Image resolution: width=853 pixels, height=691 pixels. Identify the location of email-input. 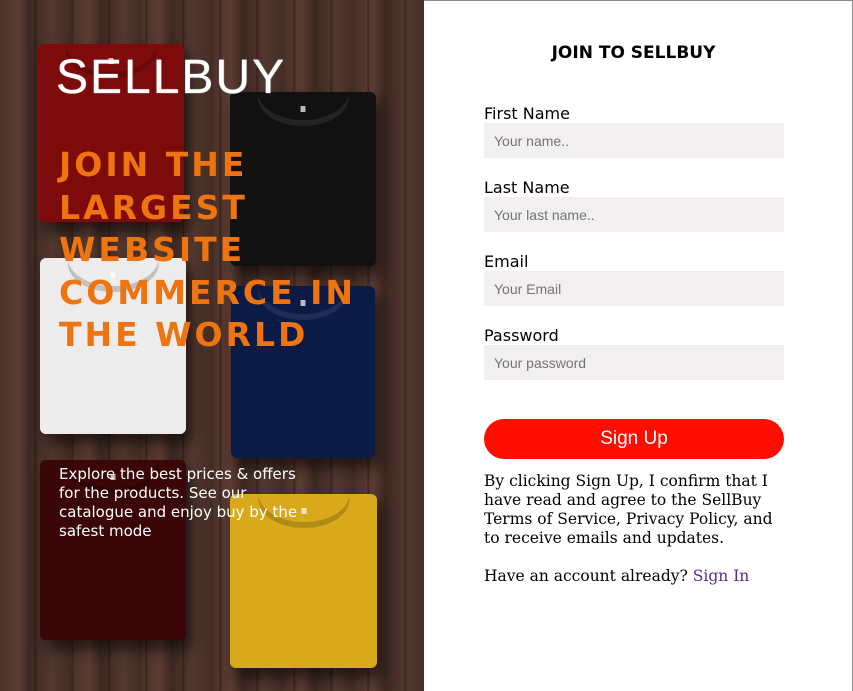
(634, 288).